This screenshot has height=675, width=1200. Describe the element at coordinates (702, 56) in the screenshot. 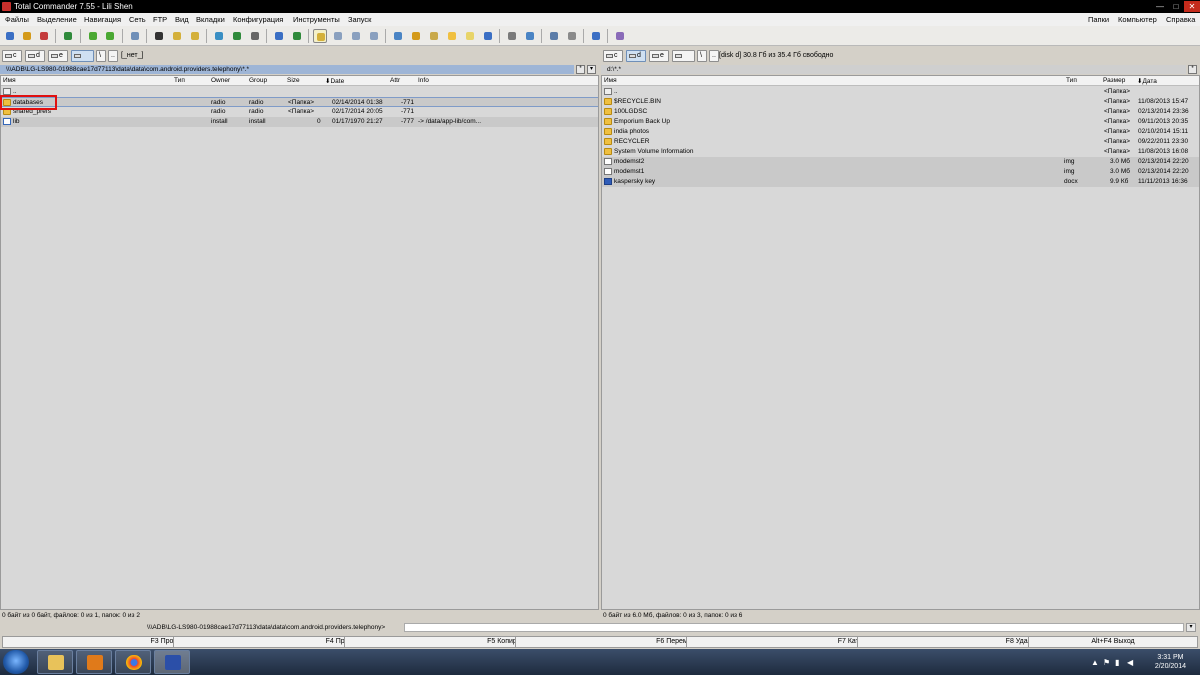

I see `right-root-button: \` at that location.